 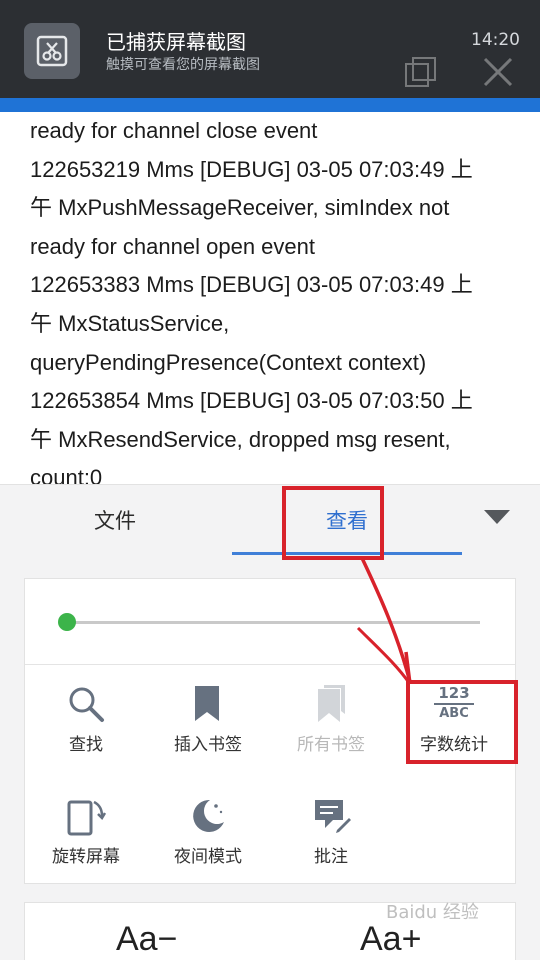 I want to click on moon-icon, so click(x=208, y=815).